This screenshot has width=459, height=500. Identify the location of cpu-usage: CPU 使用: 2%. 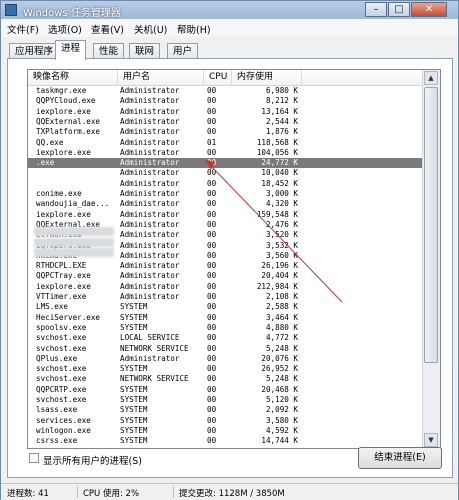
(111, 494).